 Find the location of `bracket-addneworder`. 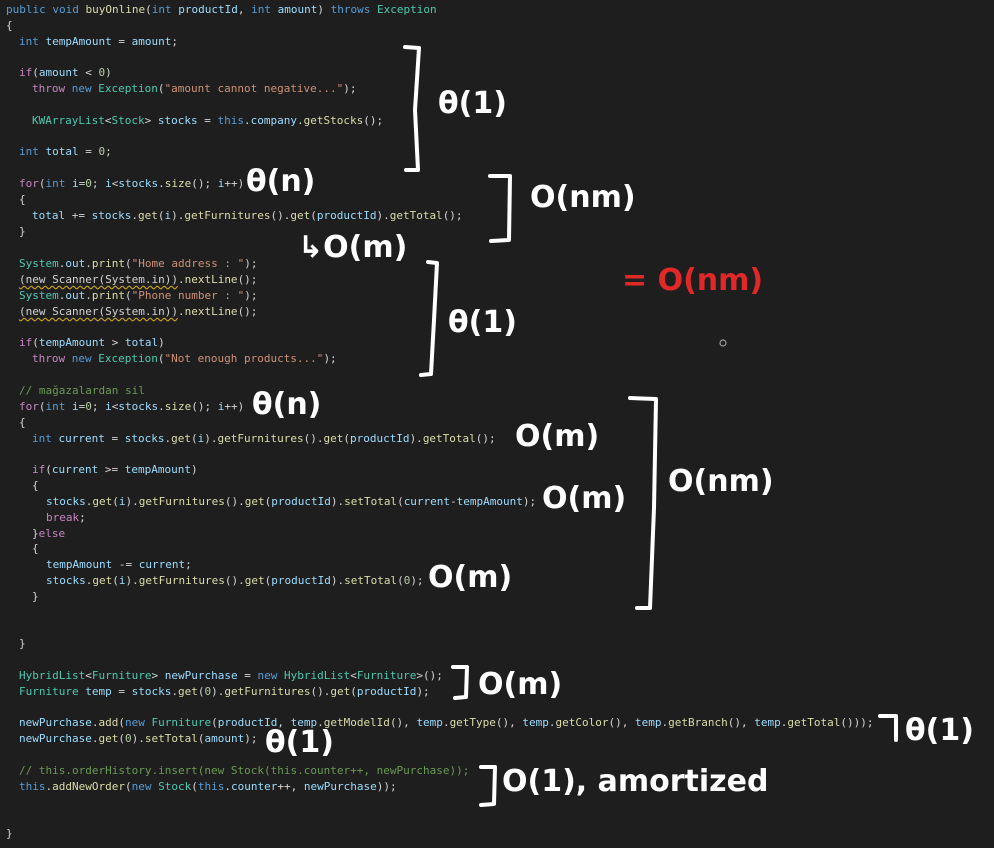

bracket-addneworder is located at coordinates (488, 786).